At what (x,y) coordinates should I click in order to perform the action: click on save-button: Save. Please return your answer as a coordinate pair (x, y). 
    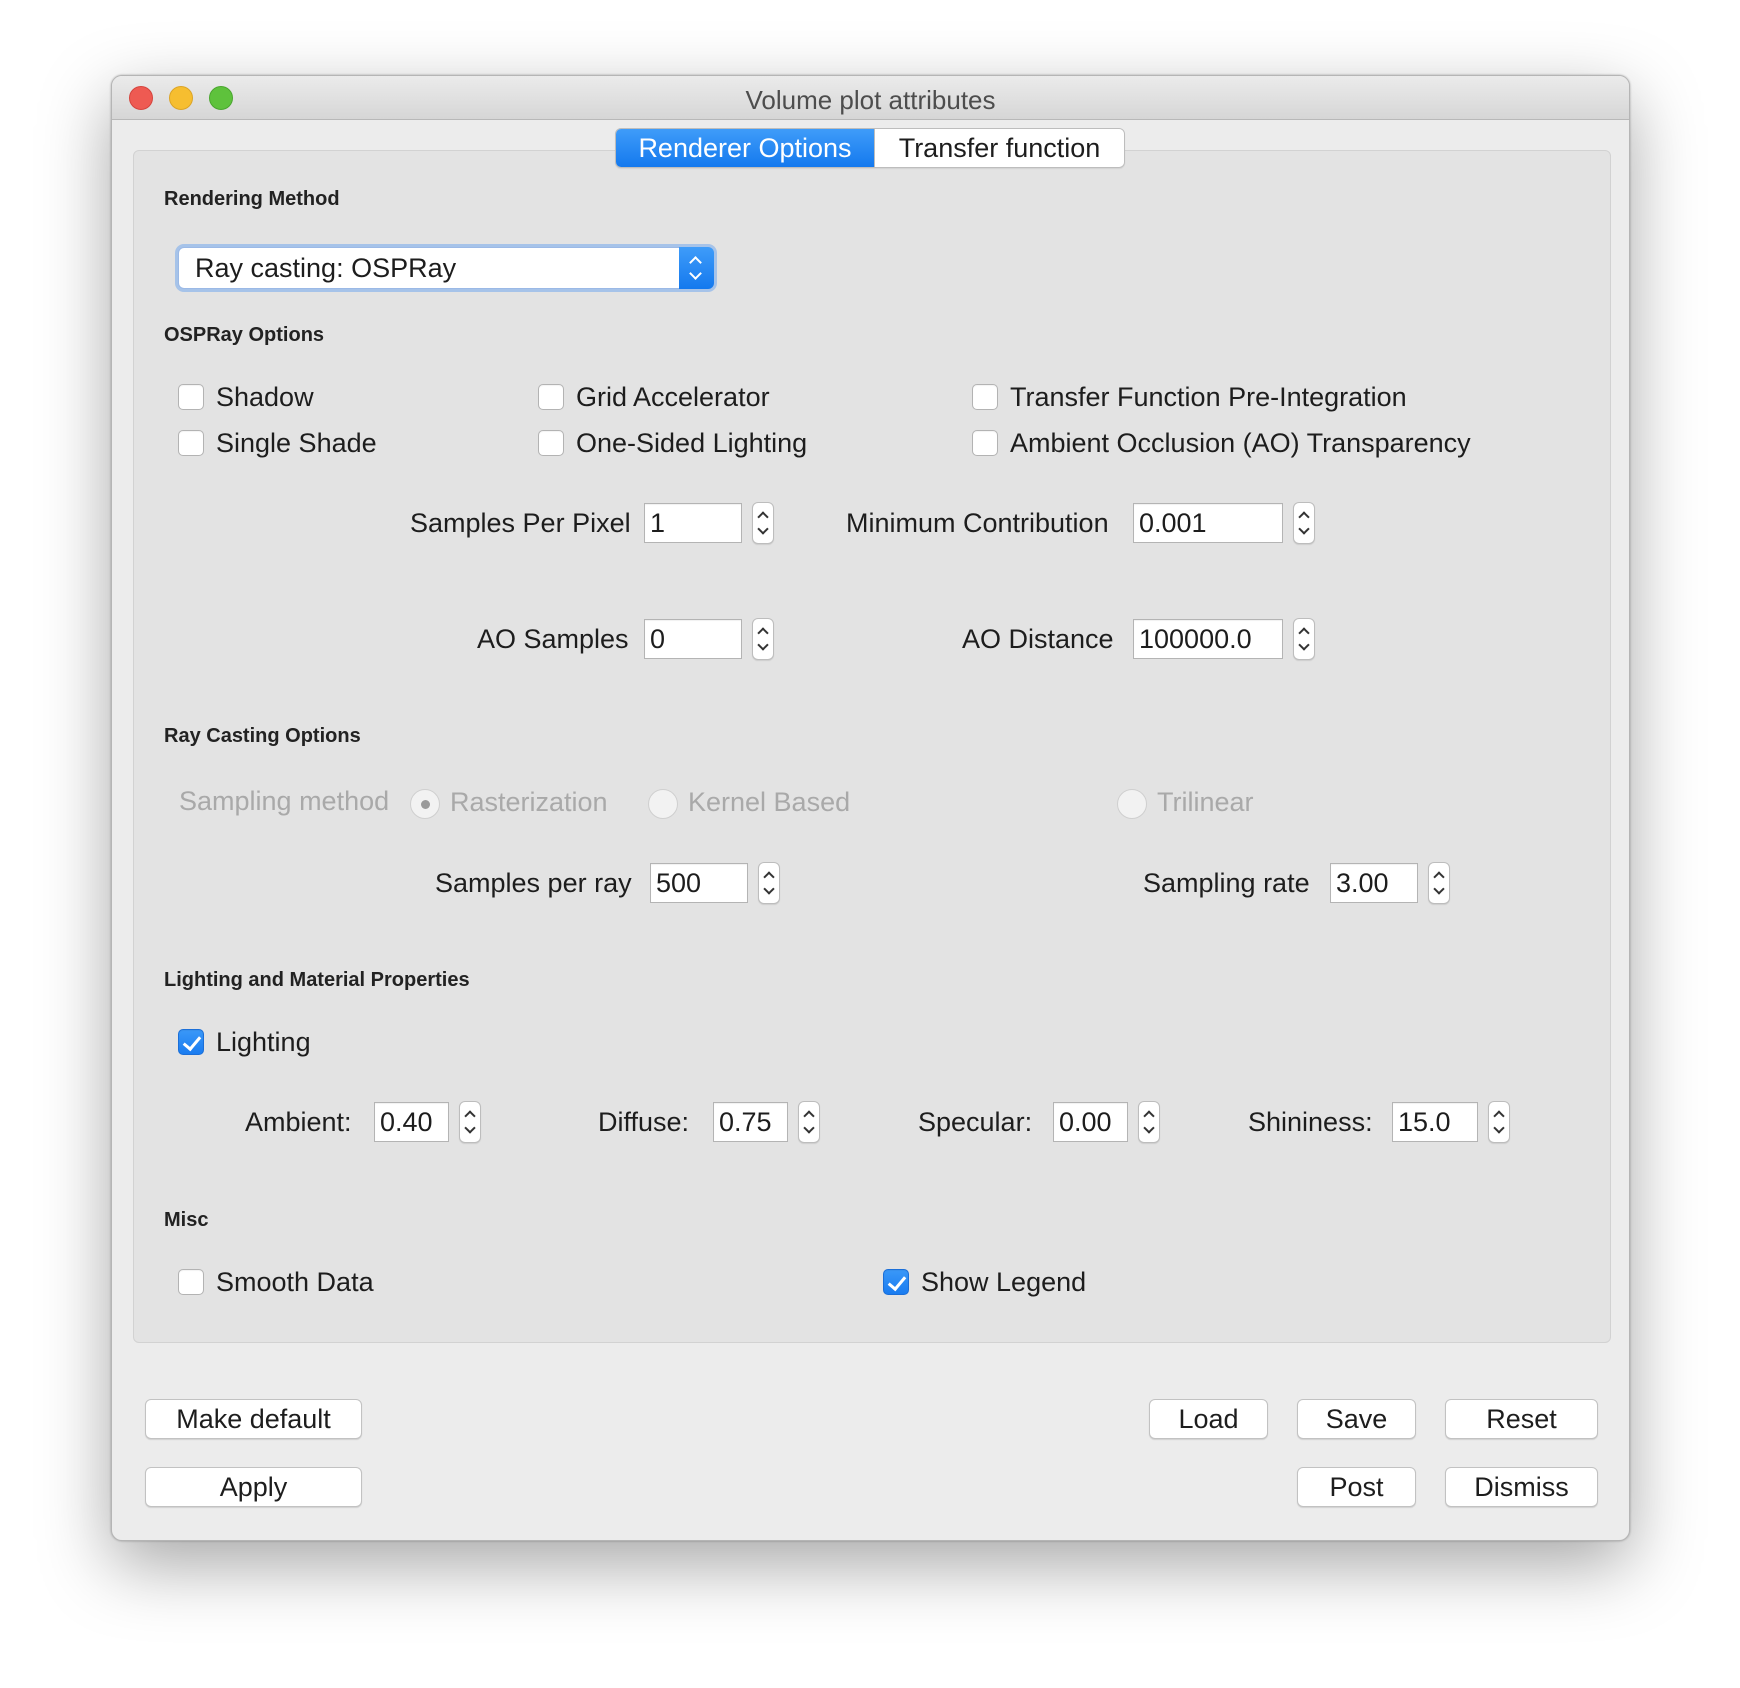
    Looking at the image, I should click on (1356, 1419).